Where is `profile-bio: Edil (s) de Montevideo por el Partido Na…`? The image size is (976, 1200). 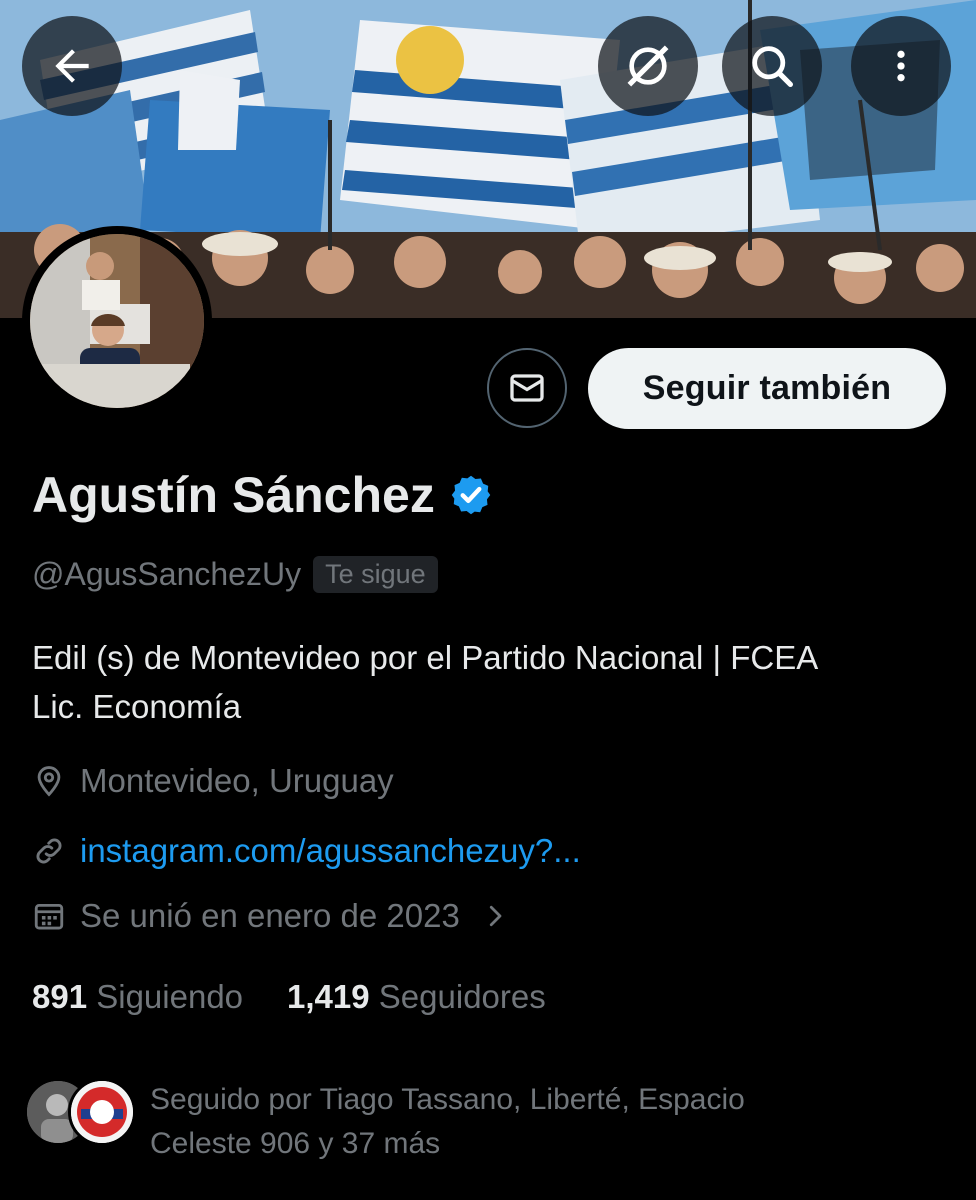
profile-bio: Edil (s) de Montevideo por el Partido Na… is located at coordinates (492, 682).